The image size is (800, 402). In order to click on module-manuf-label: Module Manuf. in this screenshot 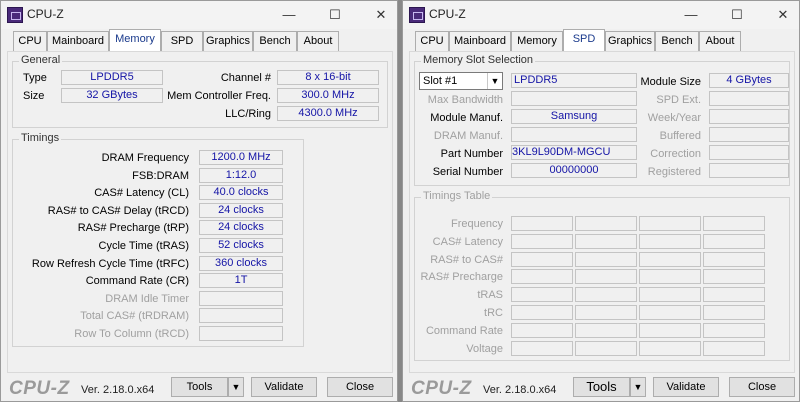, I will do `click(466, 118)`.